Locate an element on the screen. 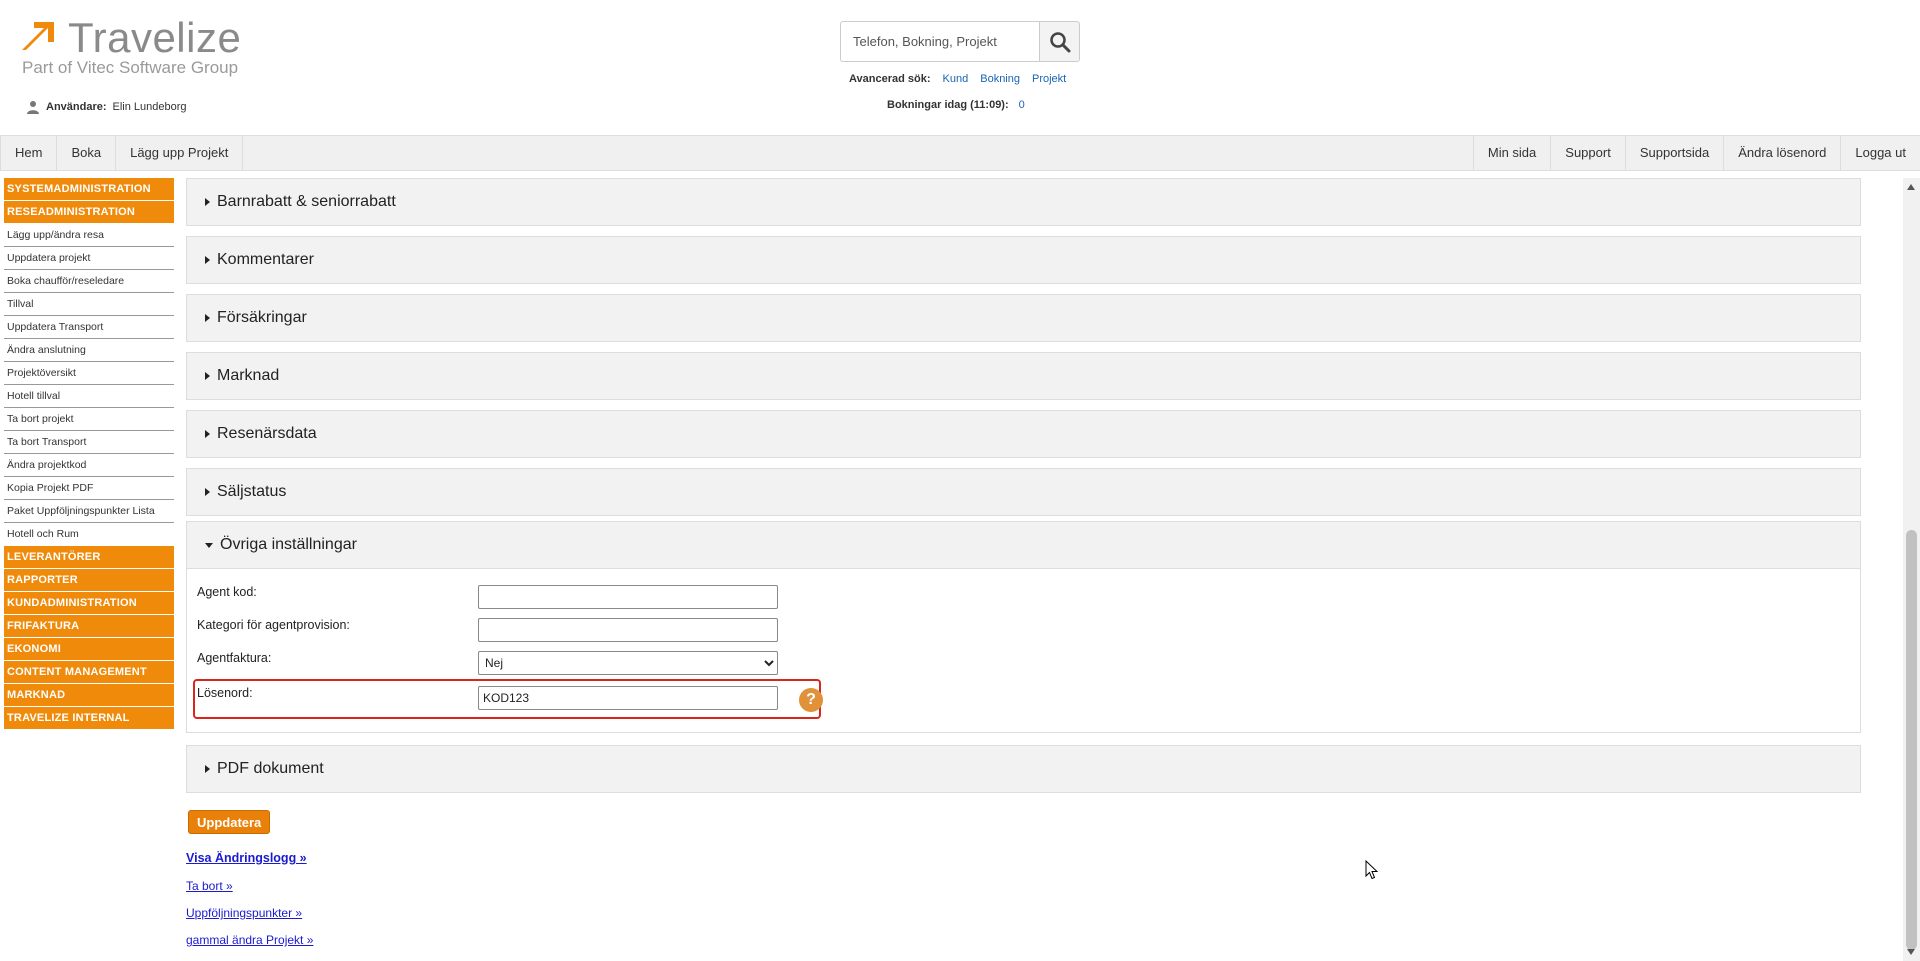 The image size is (1920, 961). search-icon is located at coordinates (1059, 41).